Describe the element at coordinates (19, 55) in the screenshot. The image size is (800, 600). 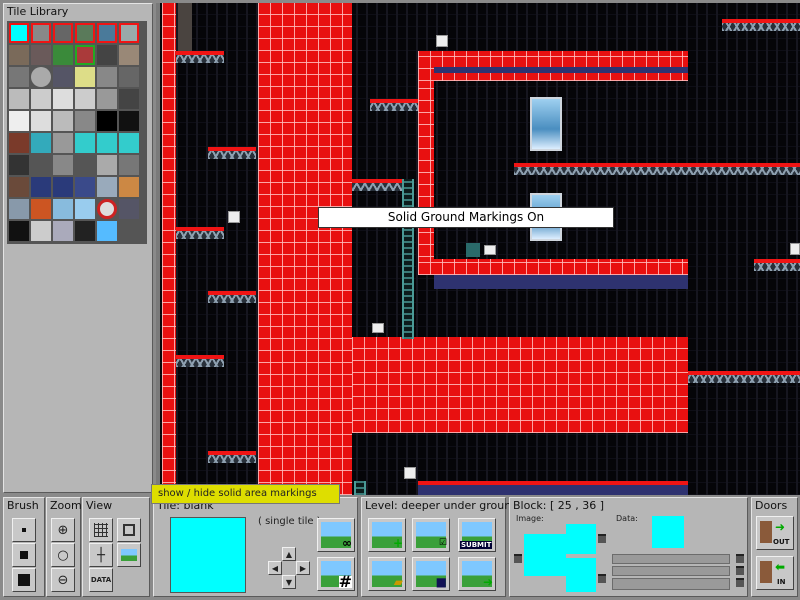
I see `tile-rock` at that location.